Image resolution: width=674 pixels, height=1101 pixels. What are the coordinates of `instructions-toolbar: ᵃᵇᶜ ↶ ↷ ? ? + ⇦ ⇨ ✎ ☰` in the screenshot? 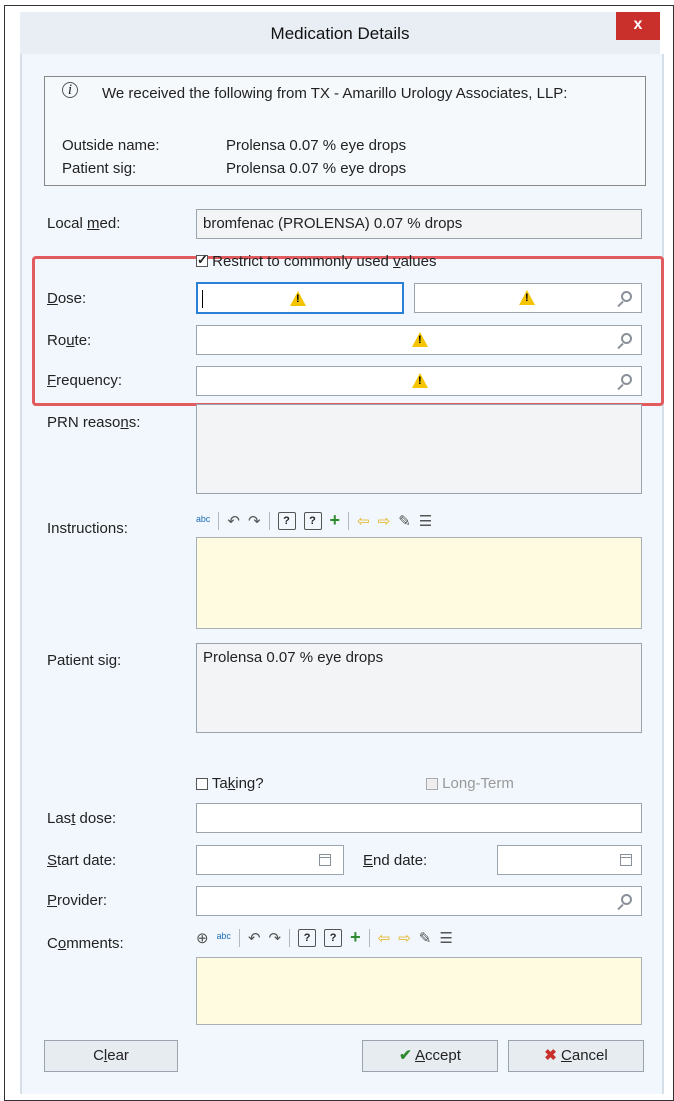 It's located at (314, 520).